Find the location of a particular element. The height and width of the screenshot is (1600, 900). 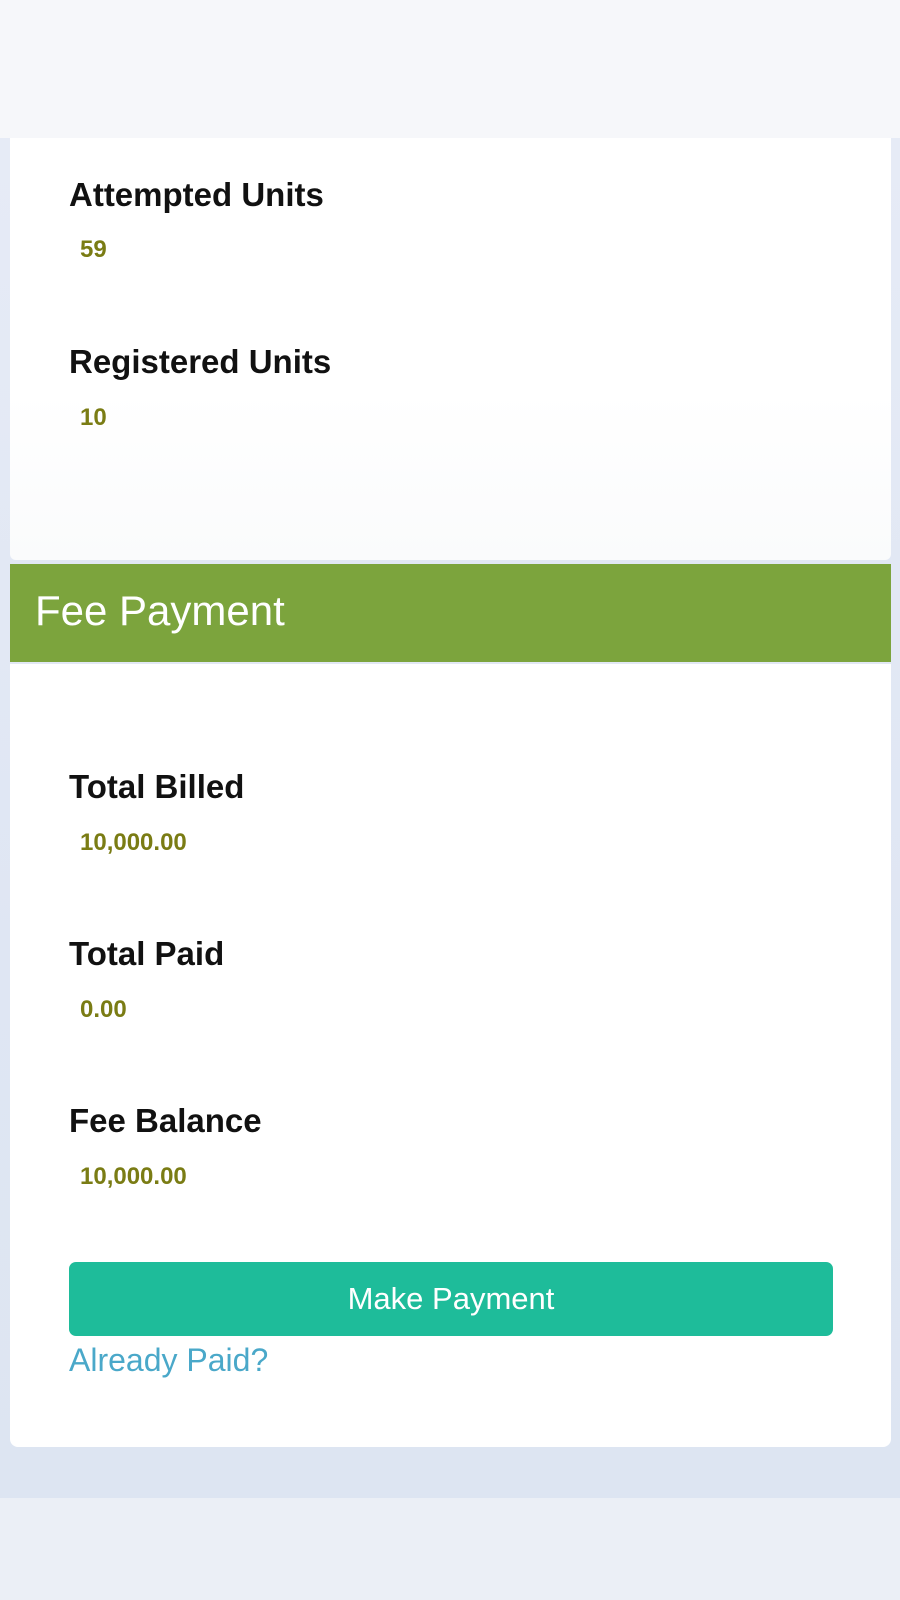

total-billed-label: Total Billed is located at coordinates (157, 786).